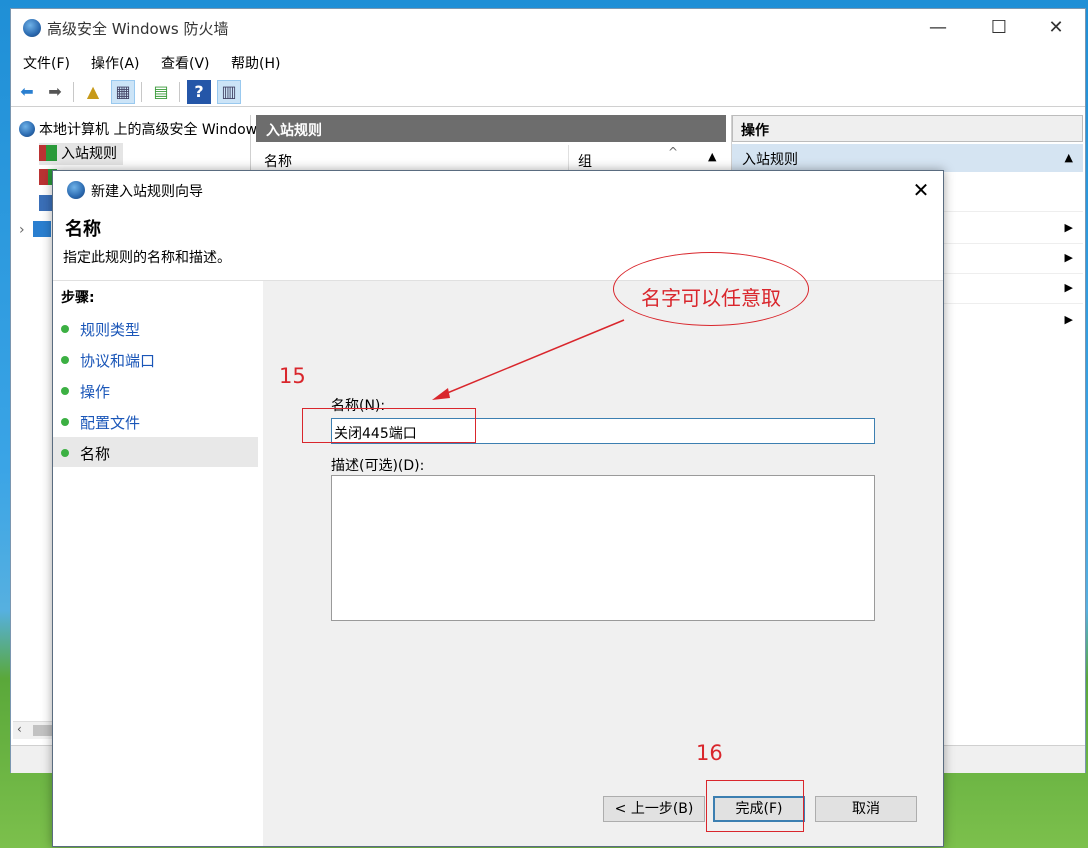 This screenshot has height=848, width=1088. I want to click on tree-item-label: 入站规则, so click(89, 154).